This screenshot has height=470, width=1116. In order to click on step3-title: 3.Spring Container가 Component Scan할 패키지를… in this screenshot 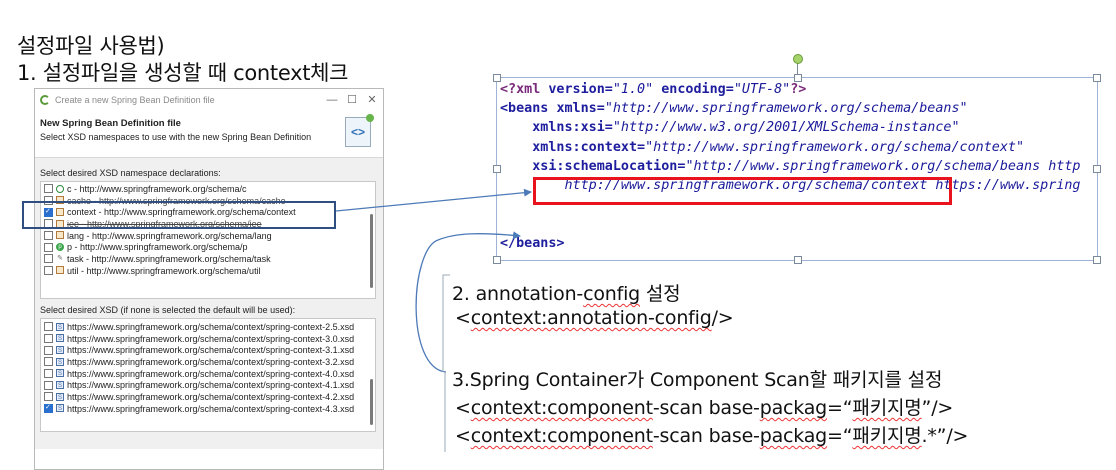, I will do `click(697, 380)`.